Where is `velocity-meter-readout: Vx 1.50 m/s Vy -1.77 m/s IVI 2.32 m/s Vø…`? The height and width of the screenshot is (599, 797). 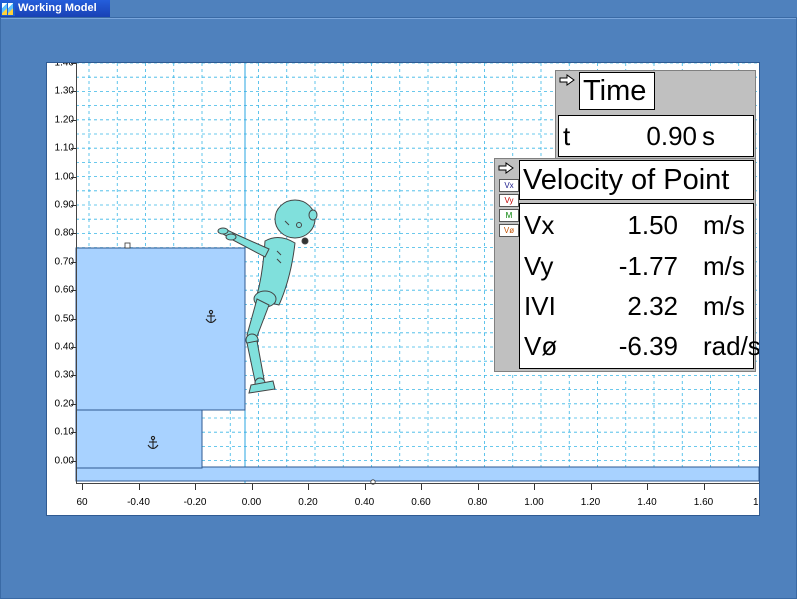 velocity-meter-readout: Vx 1.50 m/s Vy -1.77 m/s IVI 2.32 m/s Vø… is located at coordinates (639, 286).